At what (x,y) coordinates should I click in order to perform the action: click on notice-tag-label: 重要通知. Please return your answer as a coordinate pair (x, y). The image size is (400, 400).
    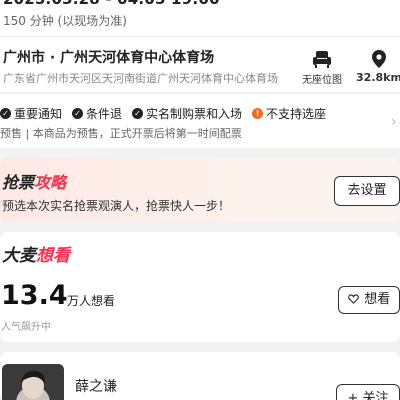
    Looking at the image, I should click on (38, 113).